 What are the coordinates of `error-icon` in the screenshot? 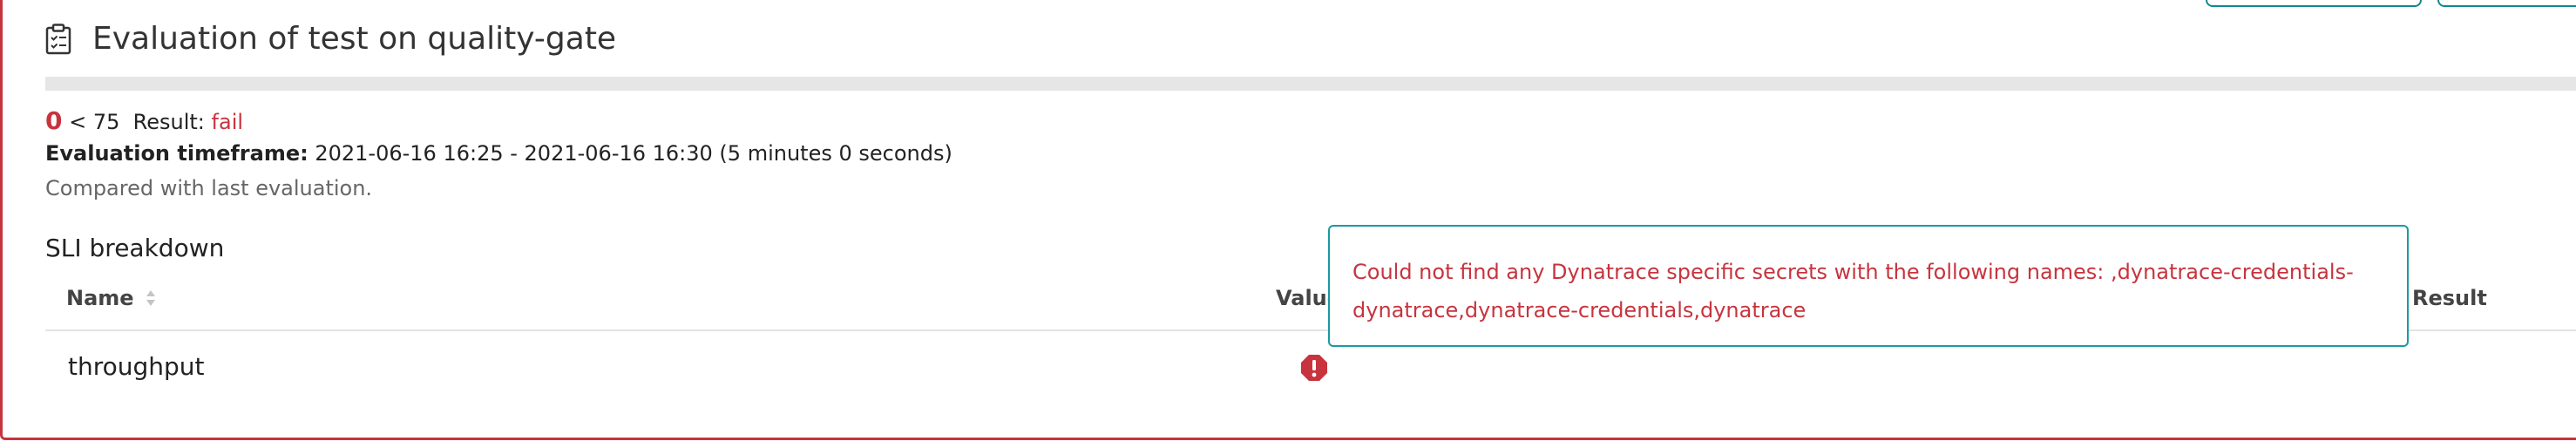 It's located at (1314, 368).